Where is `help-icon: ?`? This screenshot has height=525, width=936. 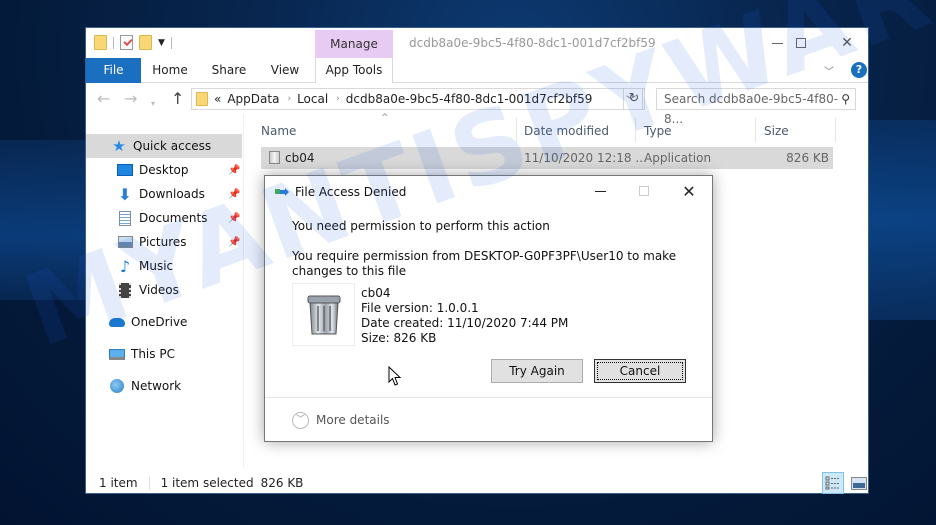
help-icon: ? is located at coordinates (859, 70).